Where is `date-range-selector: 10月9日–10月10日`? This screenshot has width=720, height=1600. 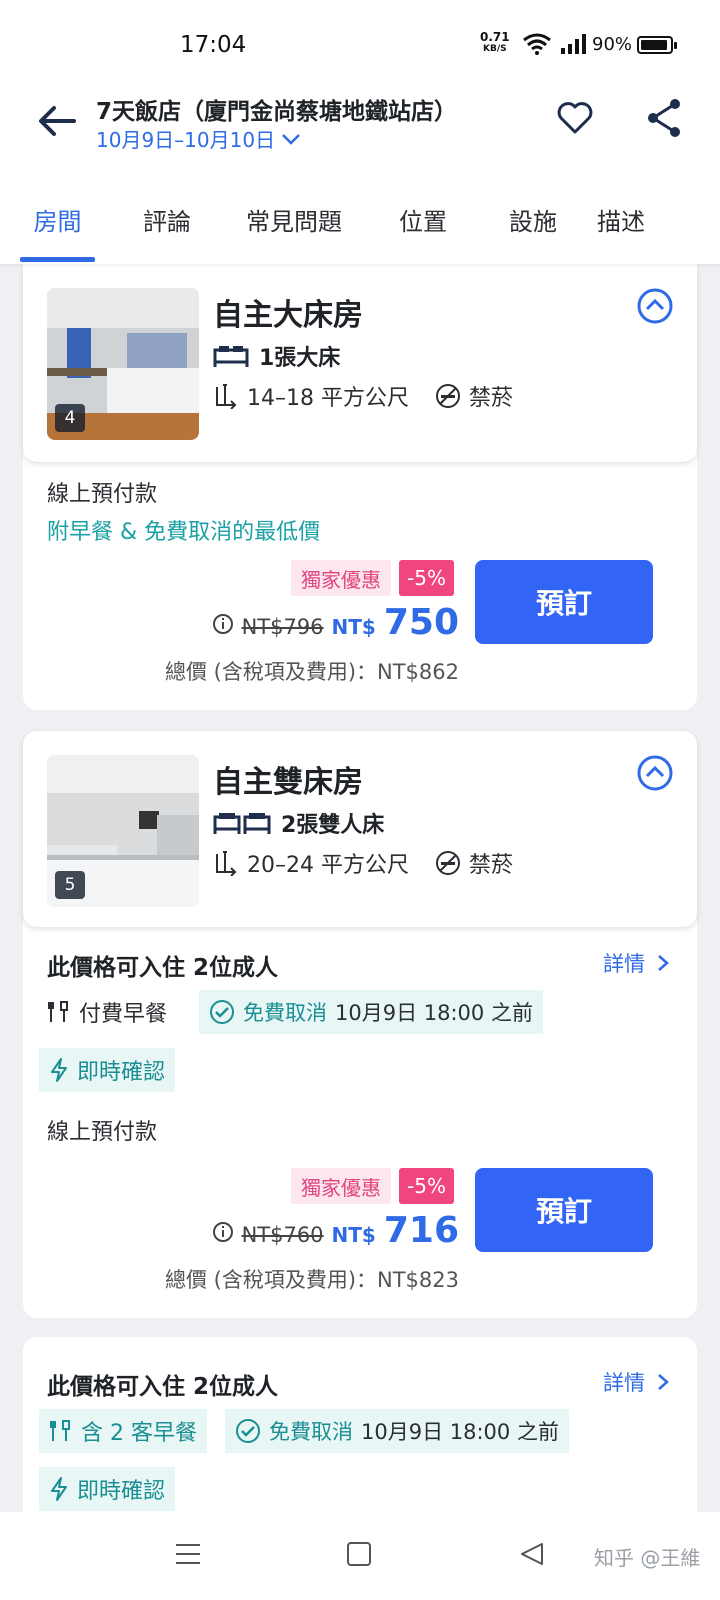
date-range-selector: 10月9日–10月10日 is located at coordinates (198, 138).